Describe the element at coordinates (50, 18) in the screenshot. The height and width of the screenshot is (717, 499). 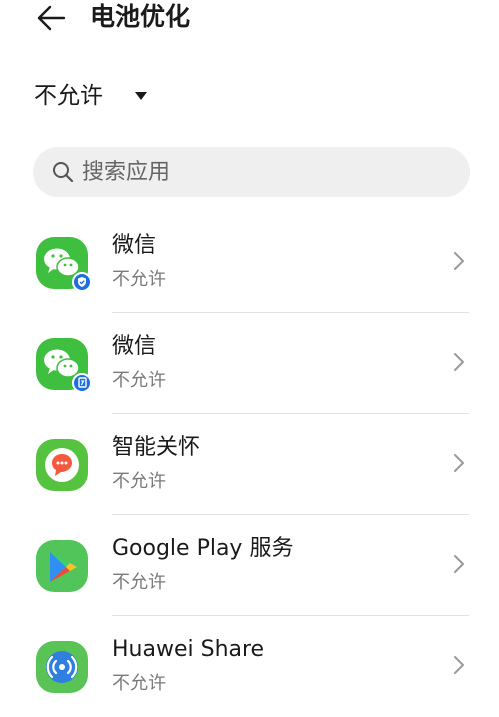
I see `back-arrow-icon` at that location.